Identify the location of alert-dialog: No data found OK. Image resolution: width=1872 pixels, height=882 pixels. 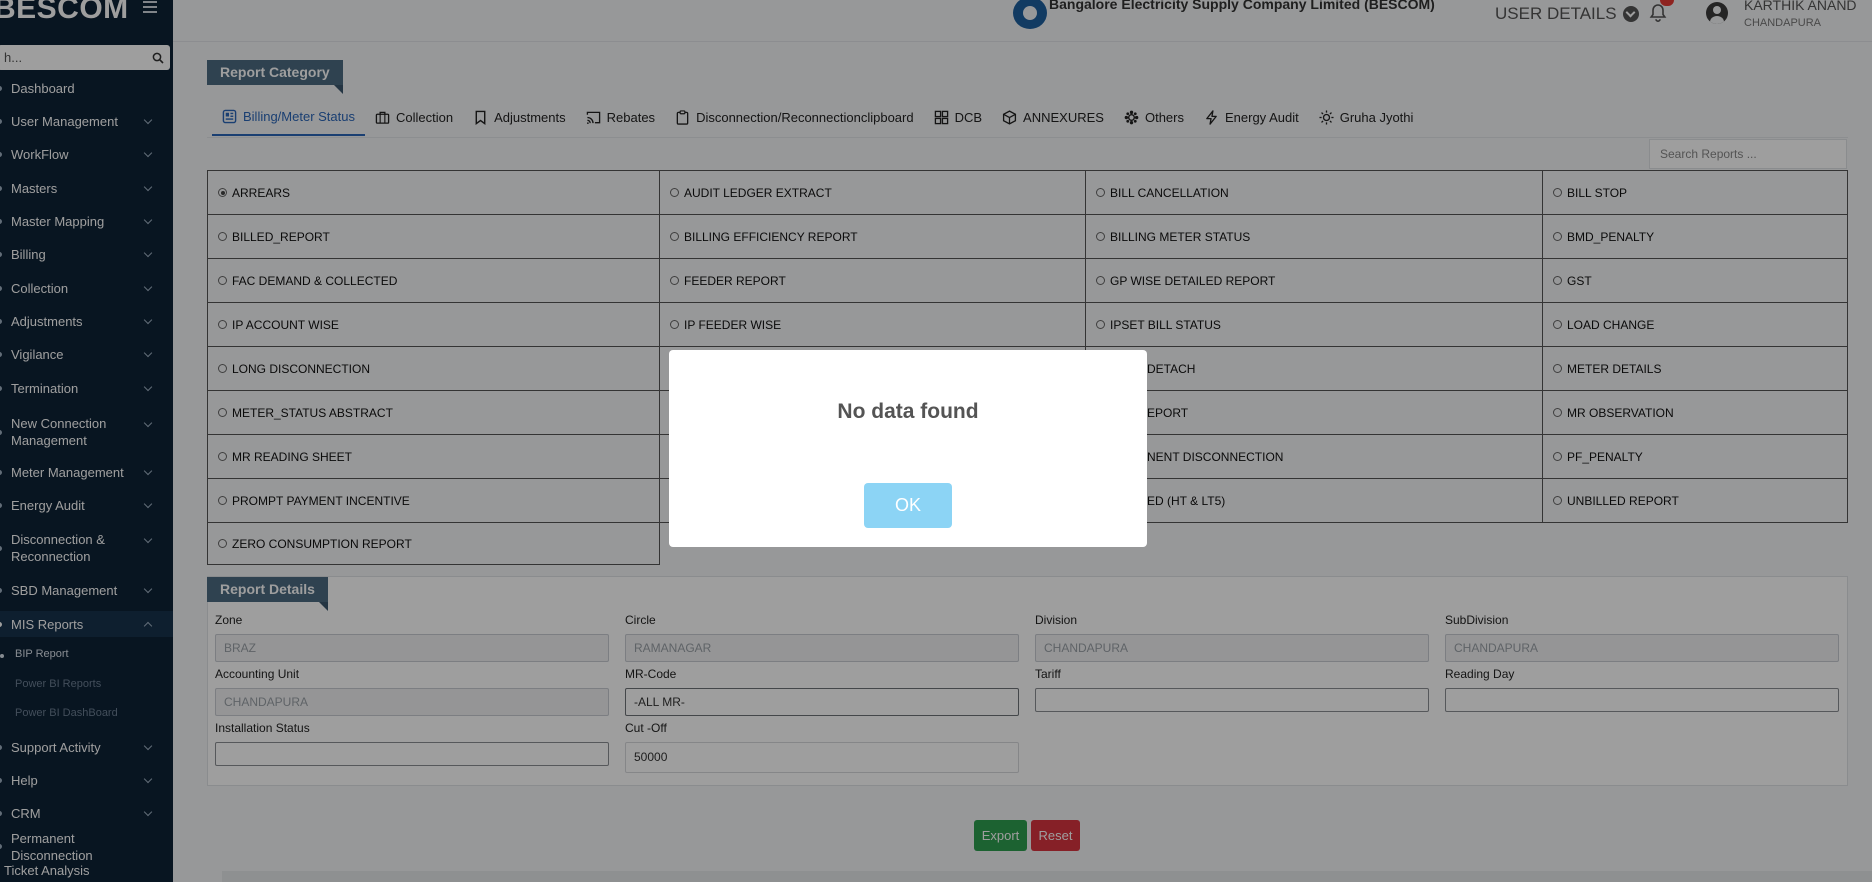
(908, 448).